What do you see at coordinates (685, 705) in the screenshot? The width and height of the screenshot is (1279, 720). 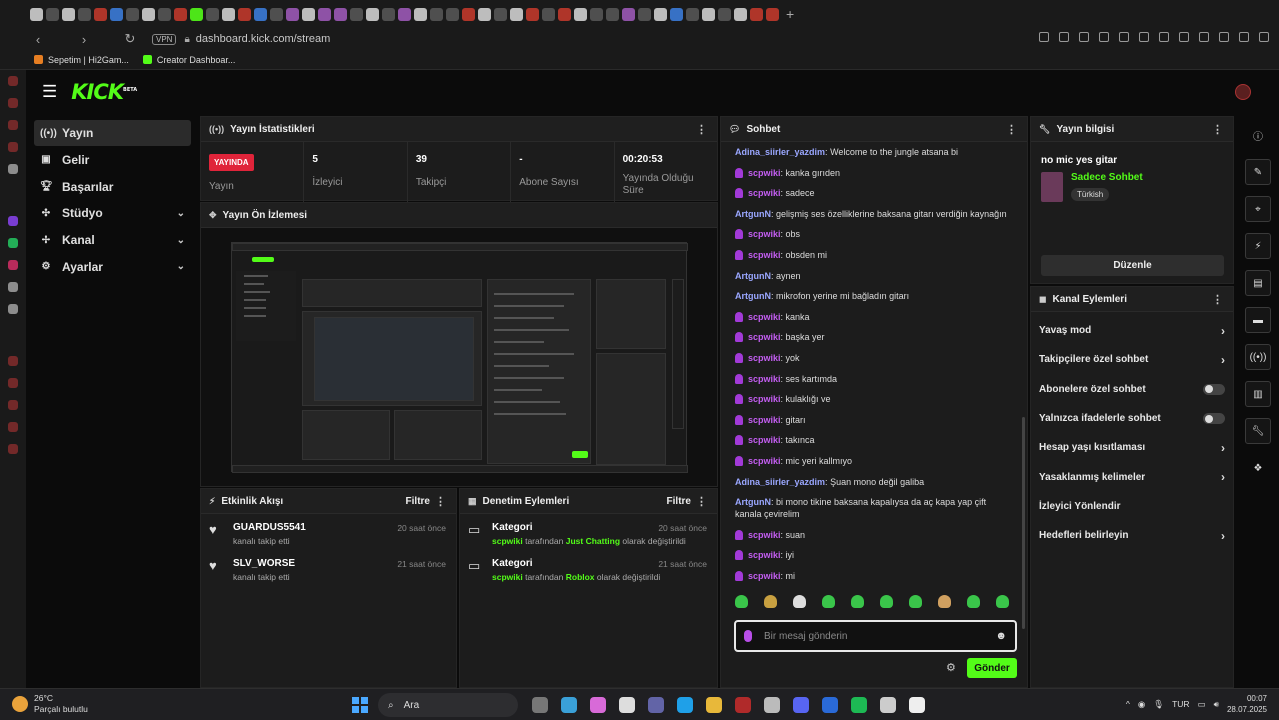 I see `edge-icon` at bounding box center [685, 705].